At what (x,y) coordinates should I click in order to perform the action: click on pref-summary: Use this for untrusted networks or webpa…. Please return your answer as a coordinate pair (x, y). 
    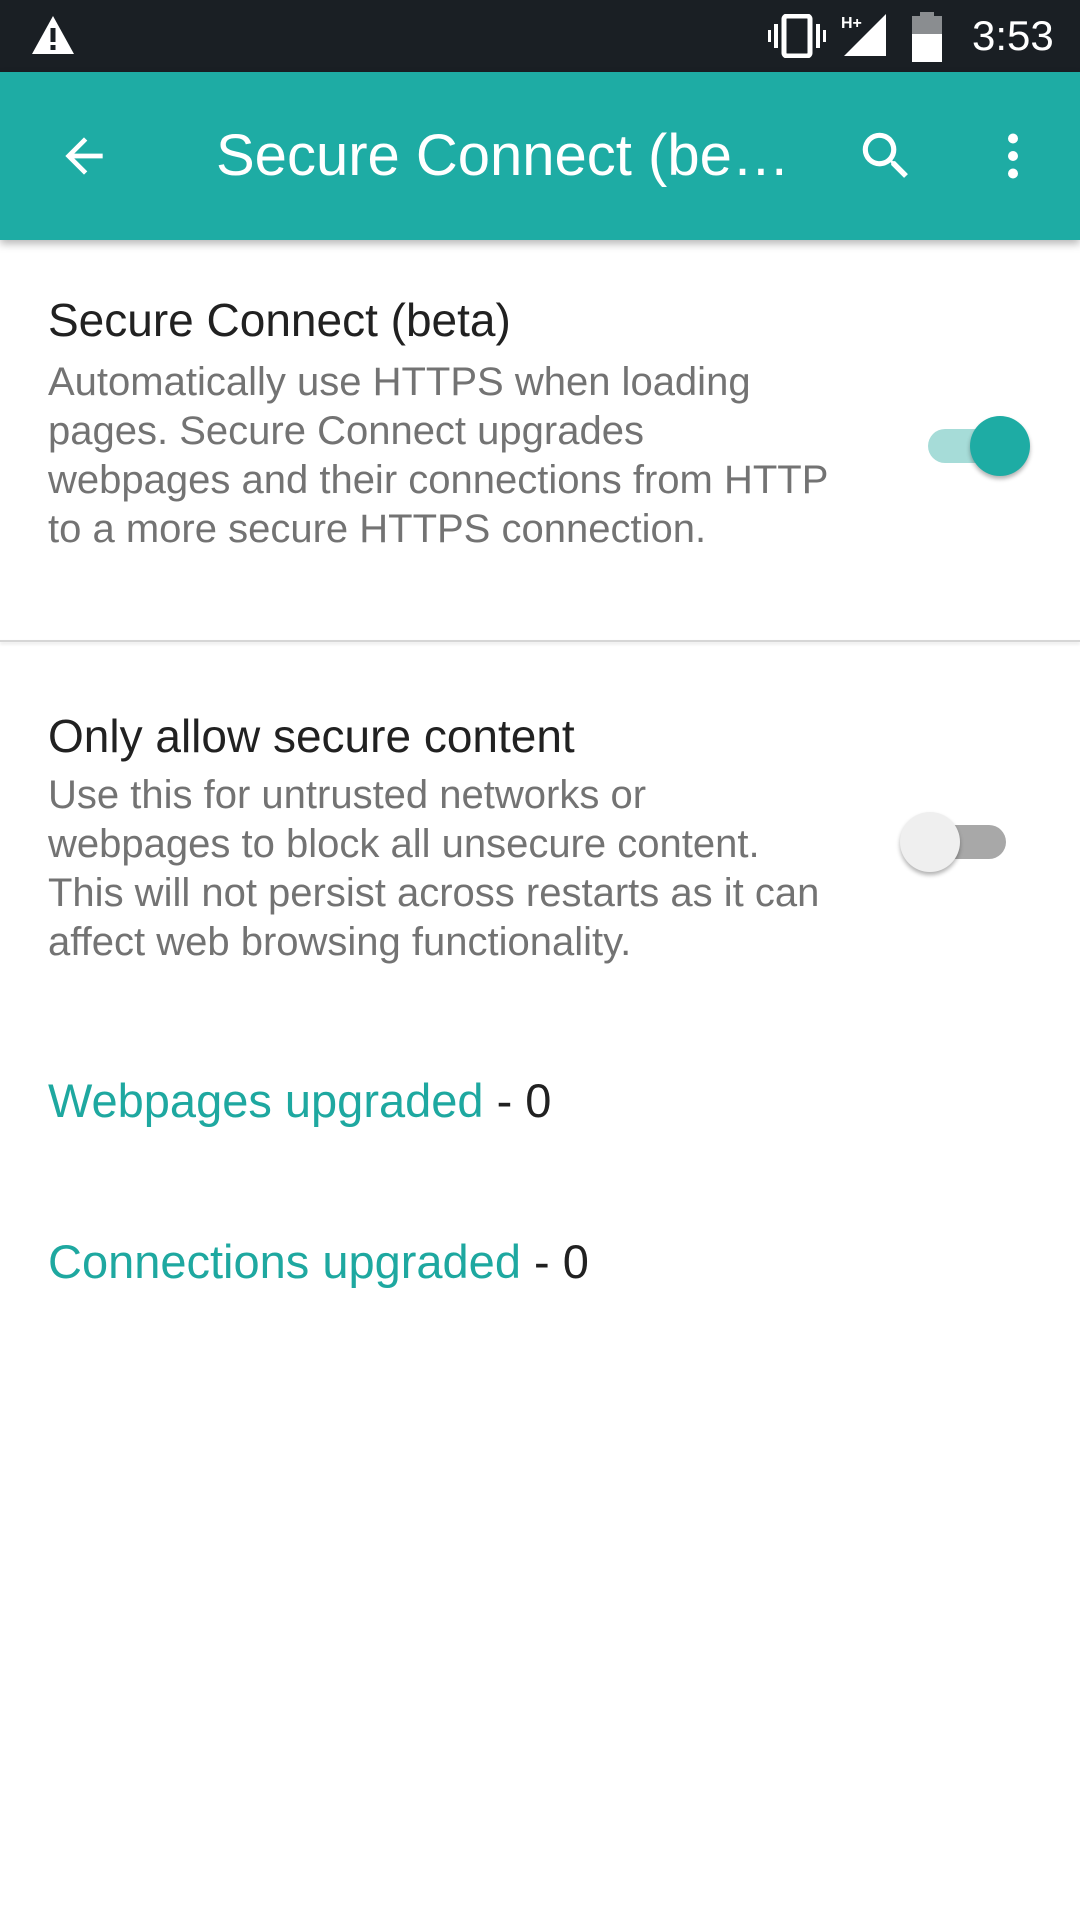
    Looking at the image, I should click on (434, 868).